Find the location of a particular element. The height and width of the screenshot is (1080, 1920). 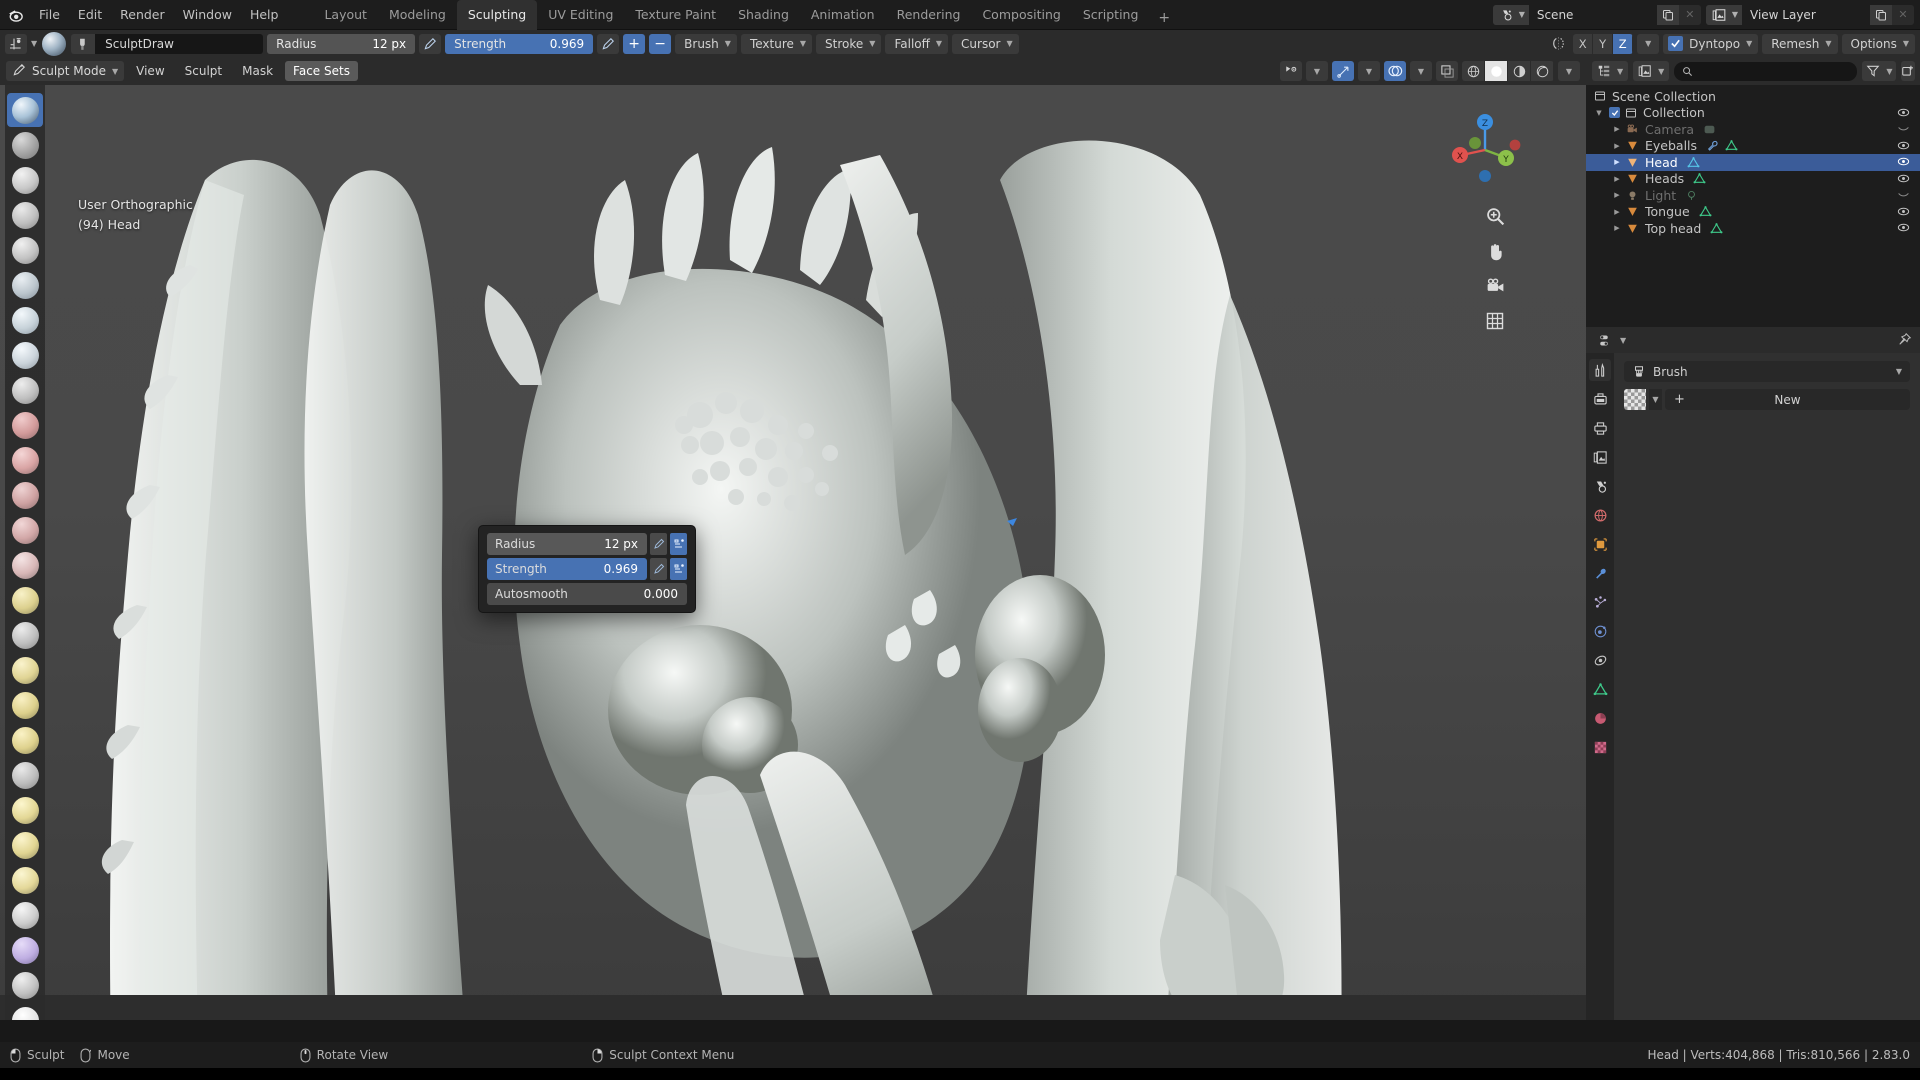

stroke-menu: Stroke ▼ is located at coordinates (849, 43).